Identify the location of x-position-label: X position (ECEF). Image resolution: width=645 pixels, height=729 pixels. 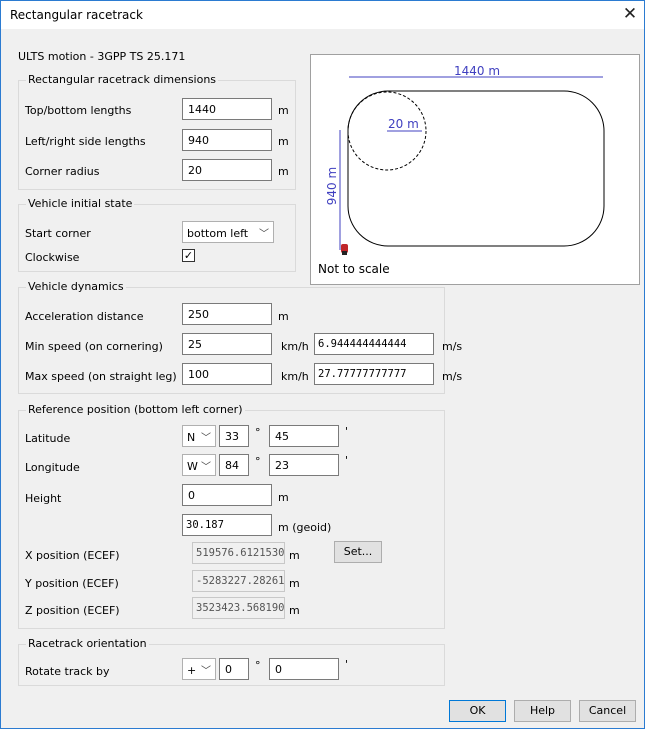
(72, 555).